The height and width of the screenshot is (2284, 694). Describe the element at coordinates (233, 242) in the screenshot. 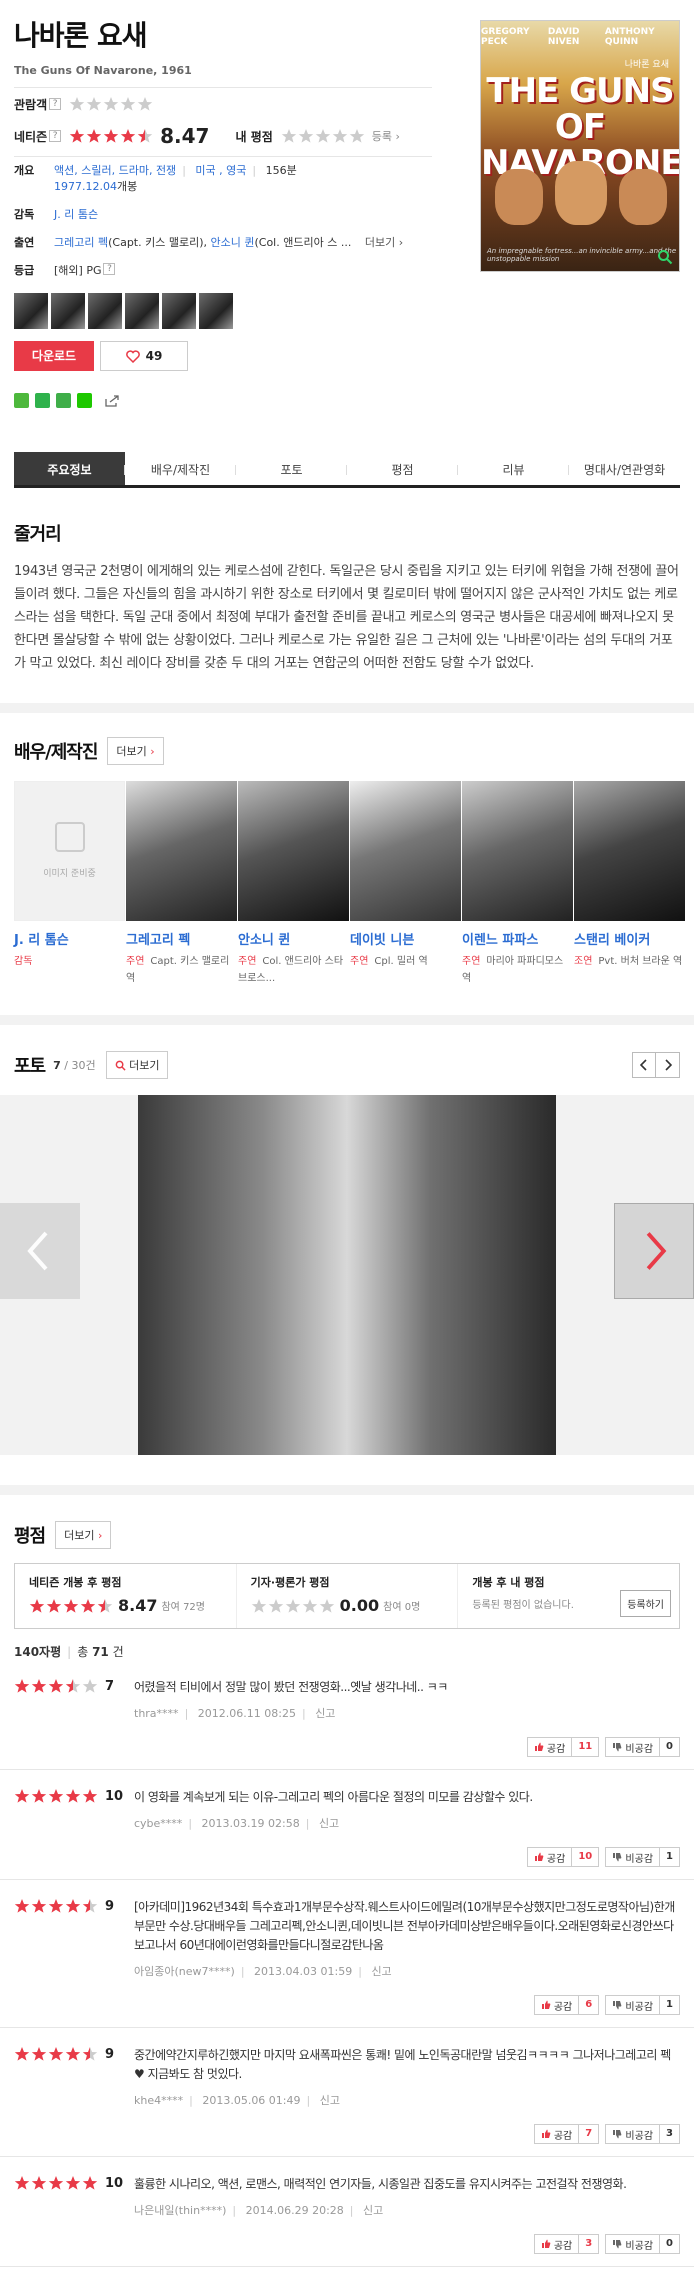

I see `cast-link-2: 안소니 퀸` at that location.